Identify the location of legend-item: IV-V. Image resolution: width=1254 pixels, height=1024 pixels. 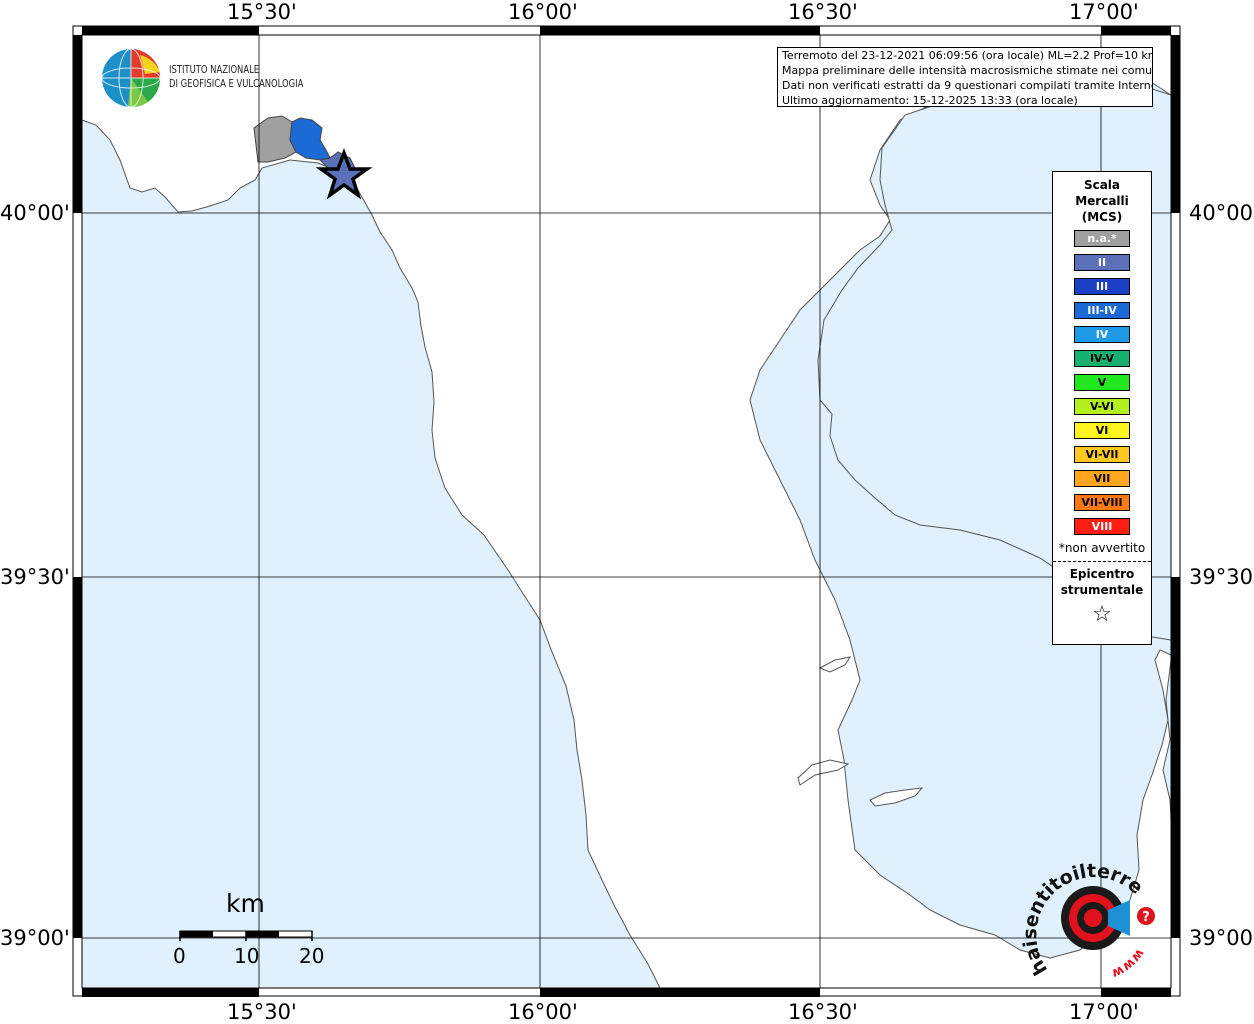
(1102, 358).